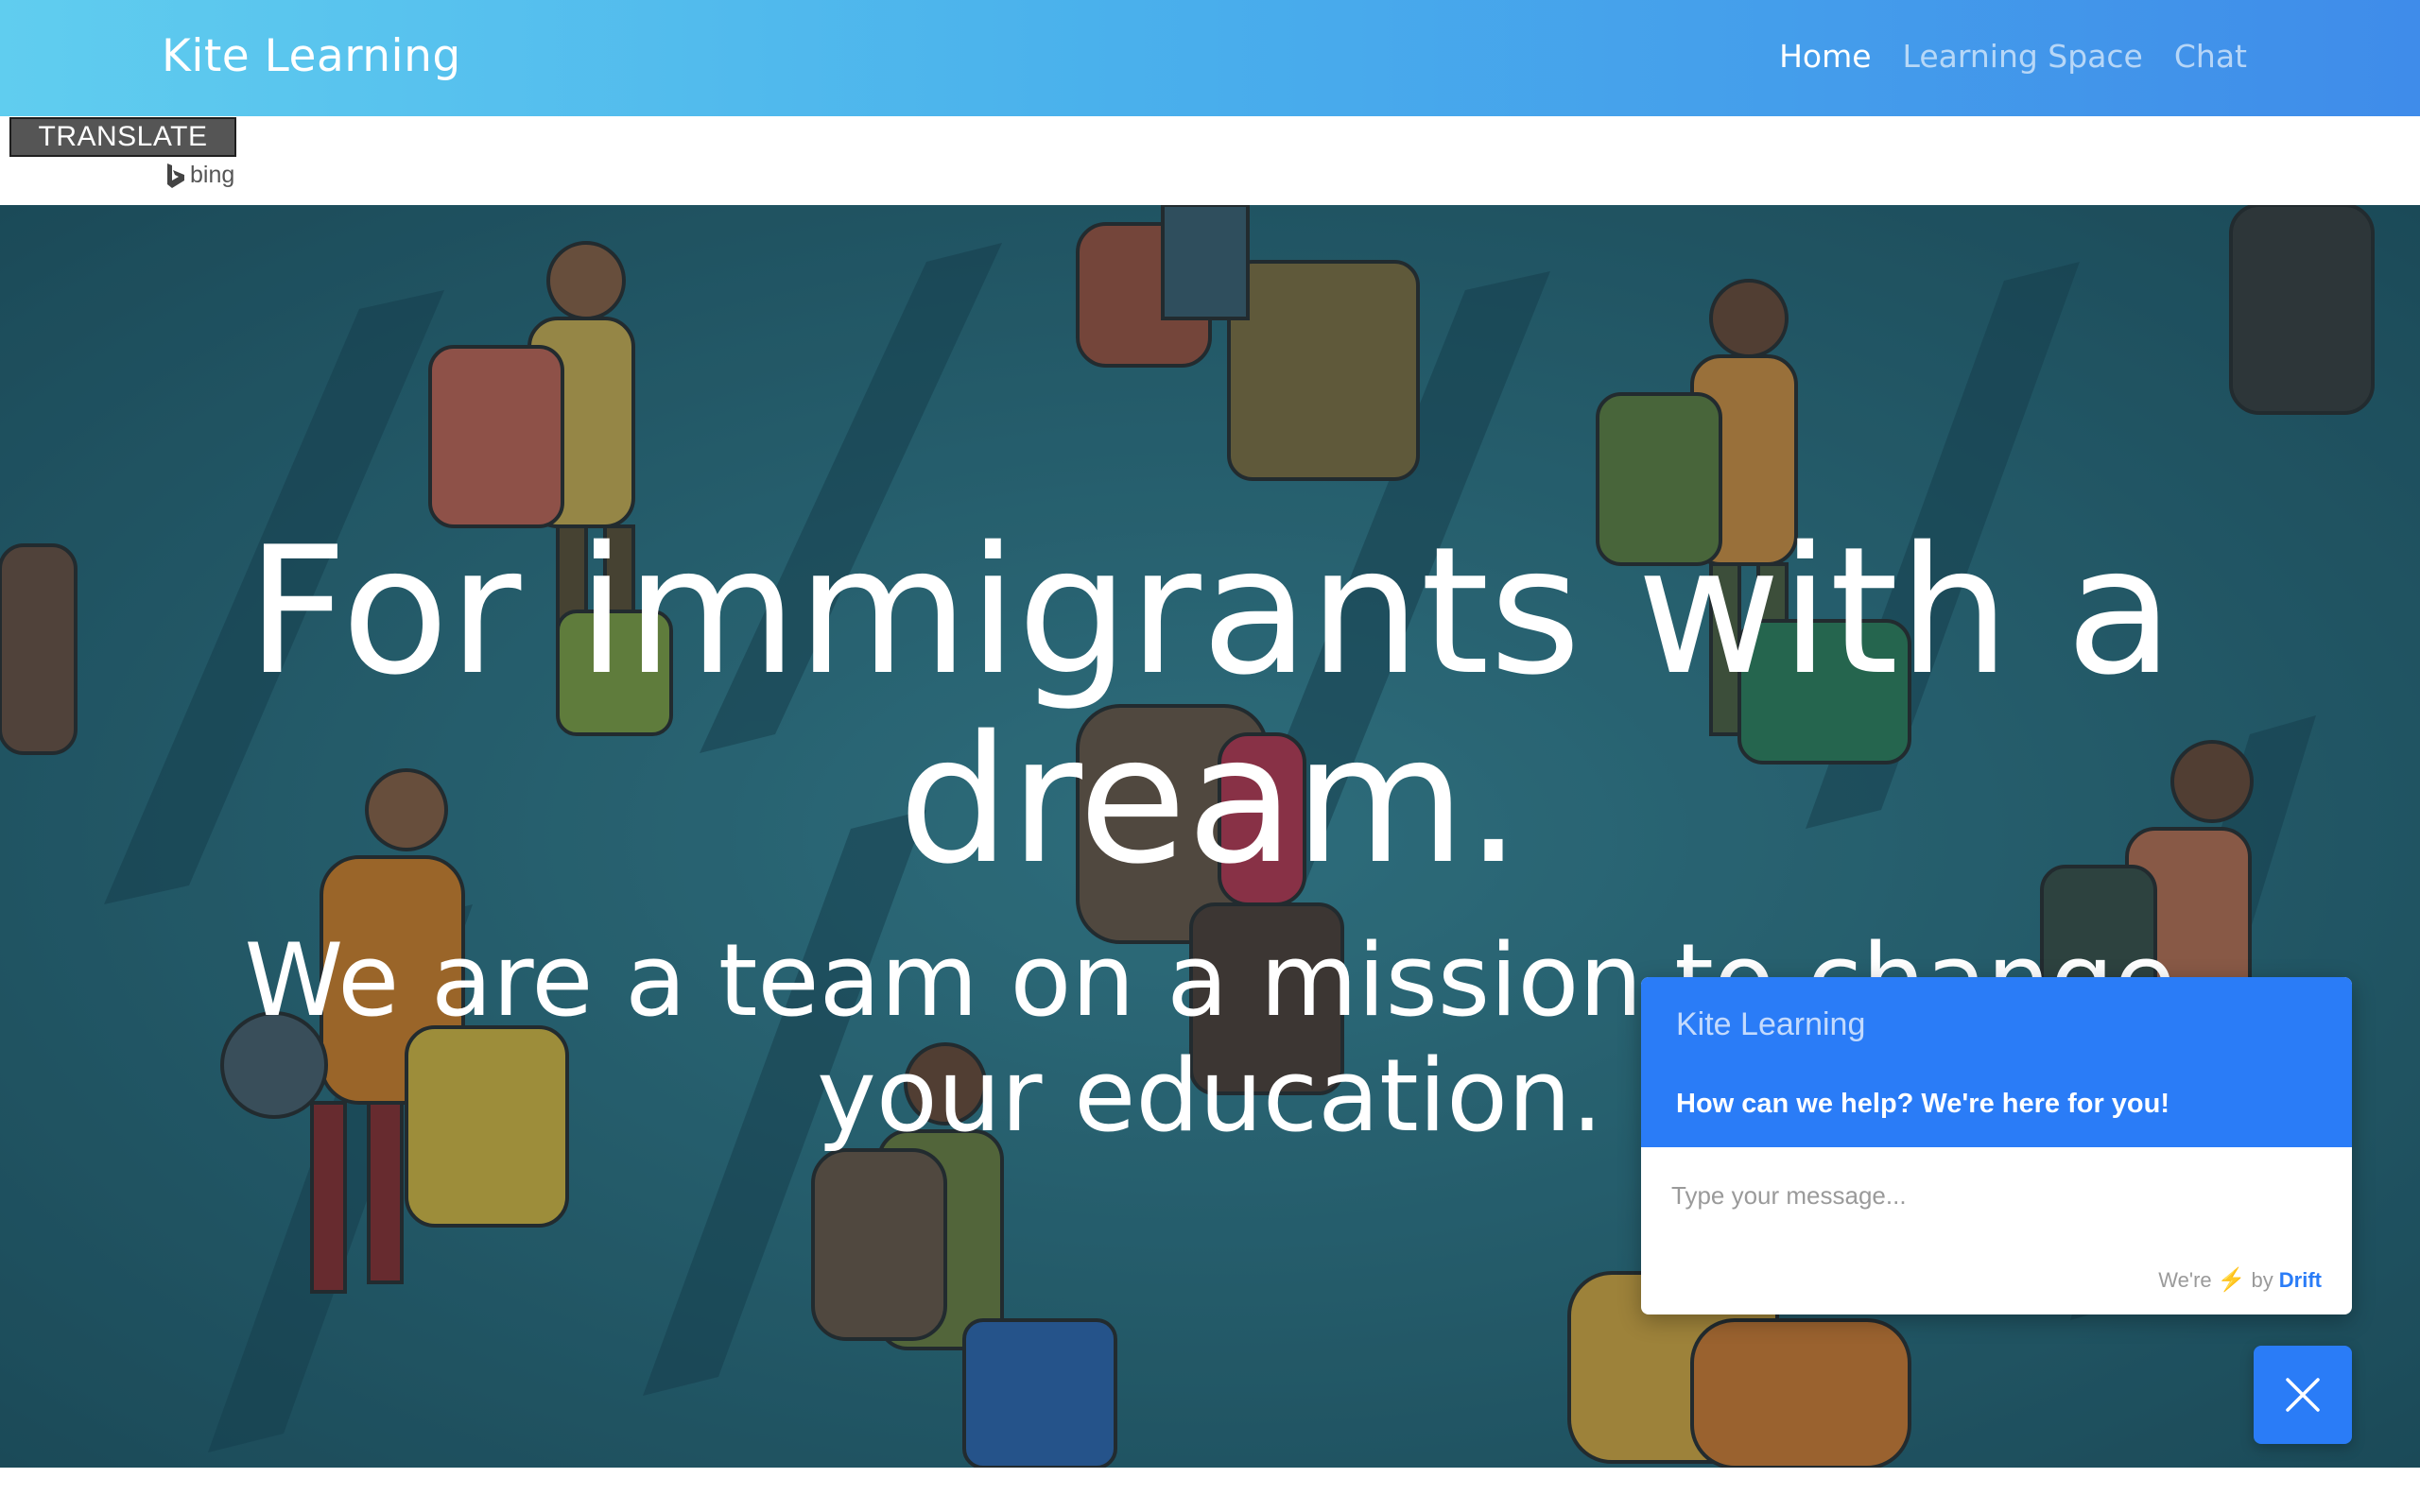  Describe the element at coordinates (2210, 56) in the screenshot. I see `nav-link-chat: Chat` at that location.